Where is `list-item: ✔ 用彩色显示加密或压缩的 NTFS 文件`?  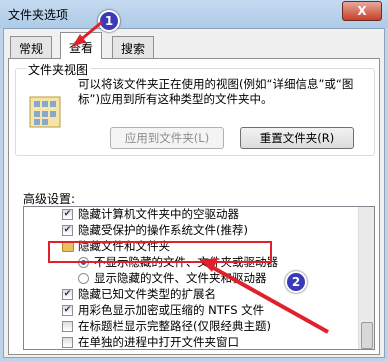 list-item: ✔ 用彩色显示加密或压缩的 NTFS 文件 is located at coordinates (189, 311).